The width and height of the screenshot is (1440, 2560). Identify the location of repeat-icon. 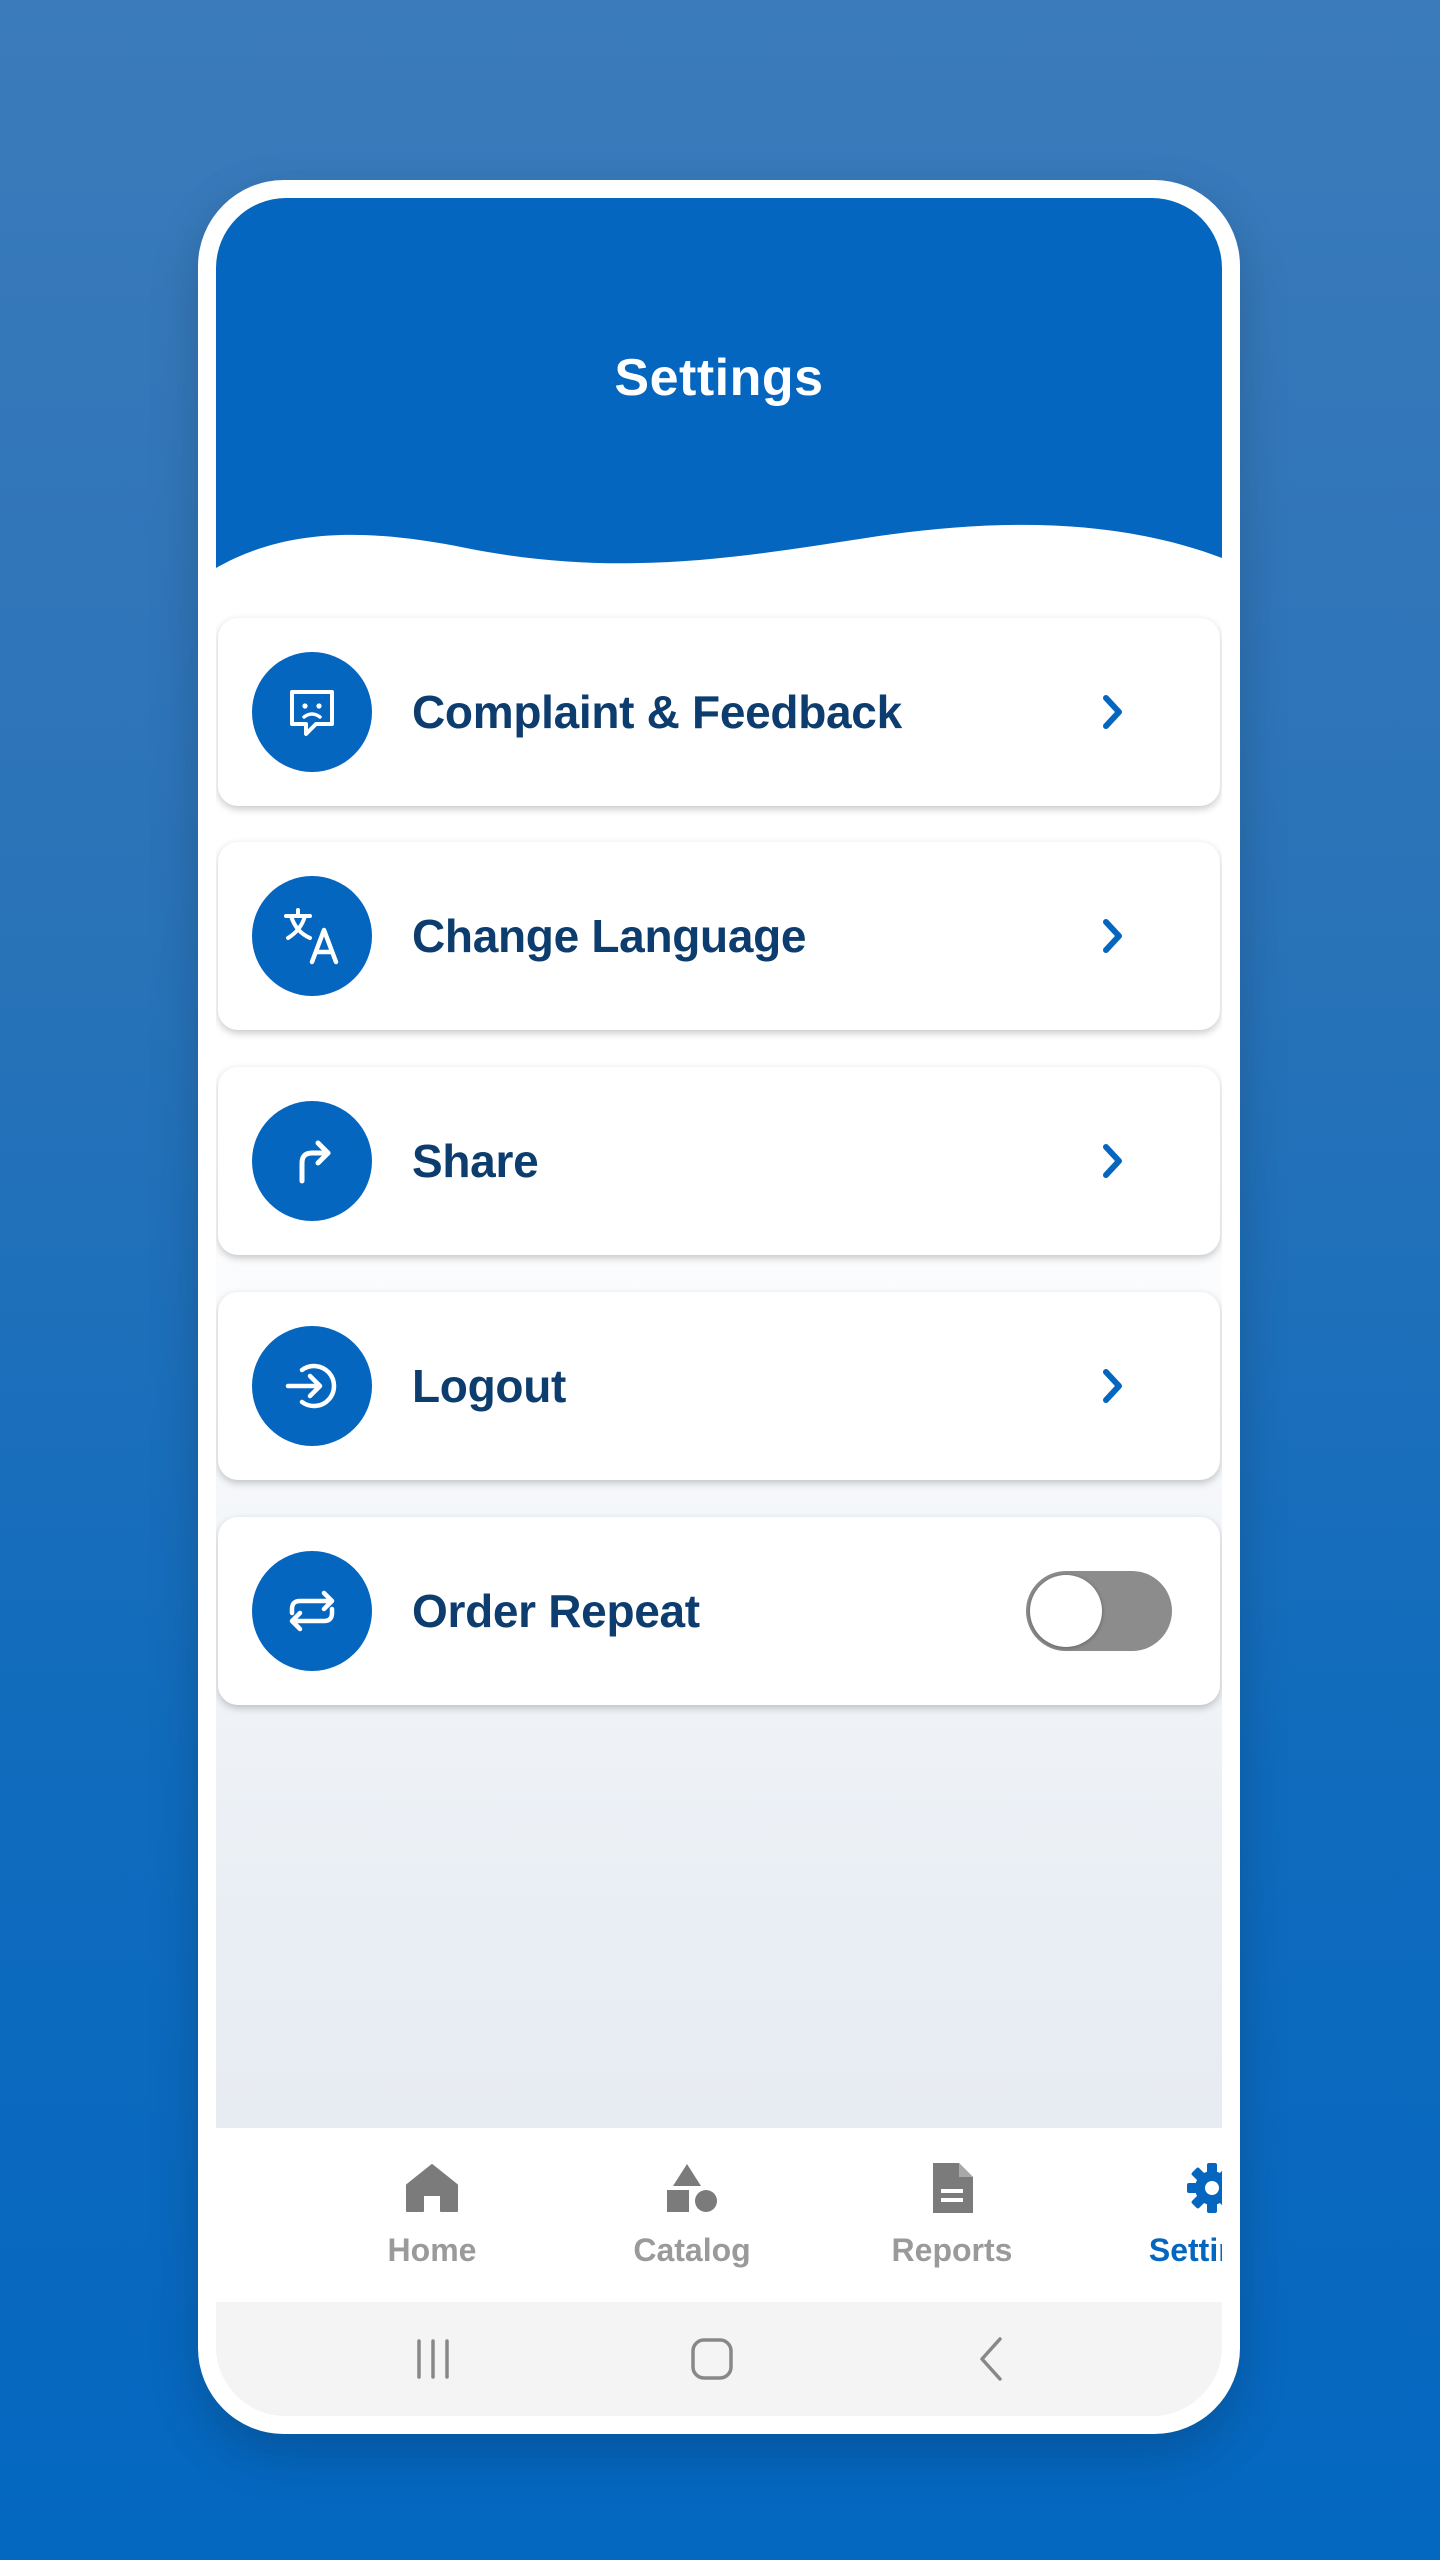
(312, 1611).